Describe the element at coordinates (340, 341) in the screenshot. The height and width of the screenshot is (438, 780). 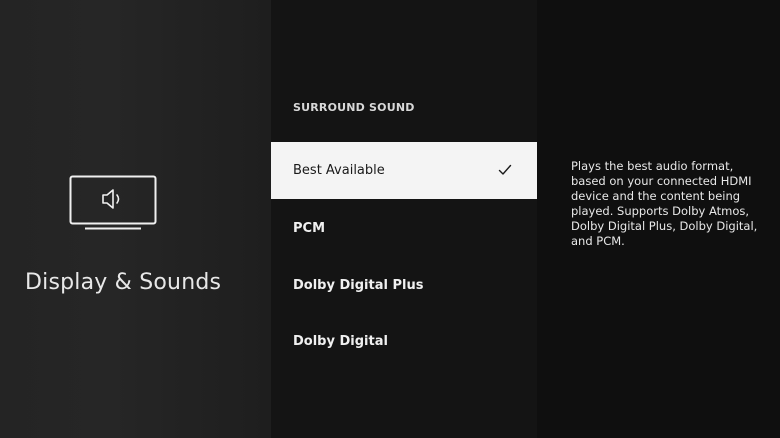
I see `option-label: Dolby Digital` at that location.